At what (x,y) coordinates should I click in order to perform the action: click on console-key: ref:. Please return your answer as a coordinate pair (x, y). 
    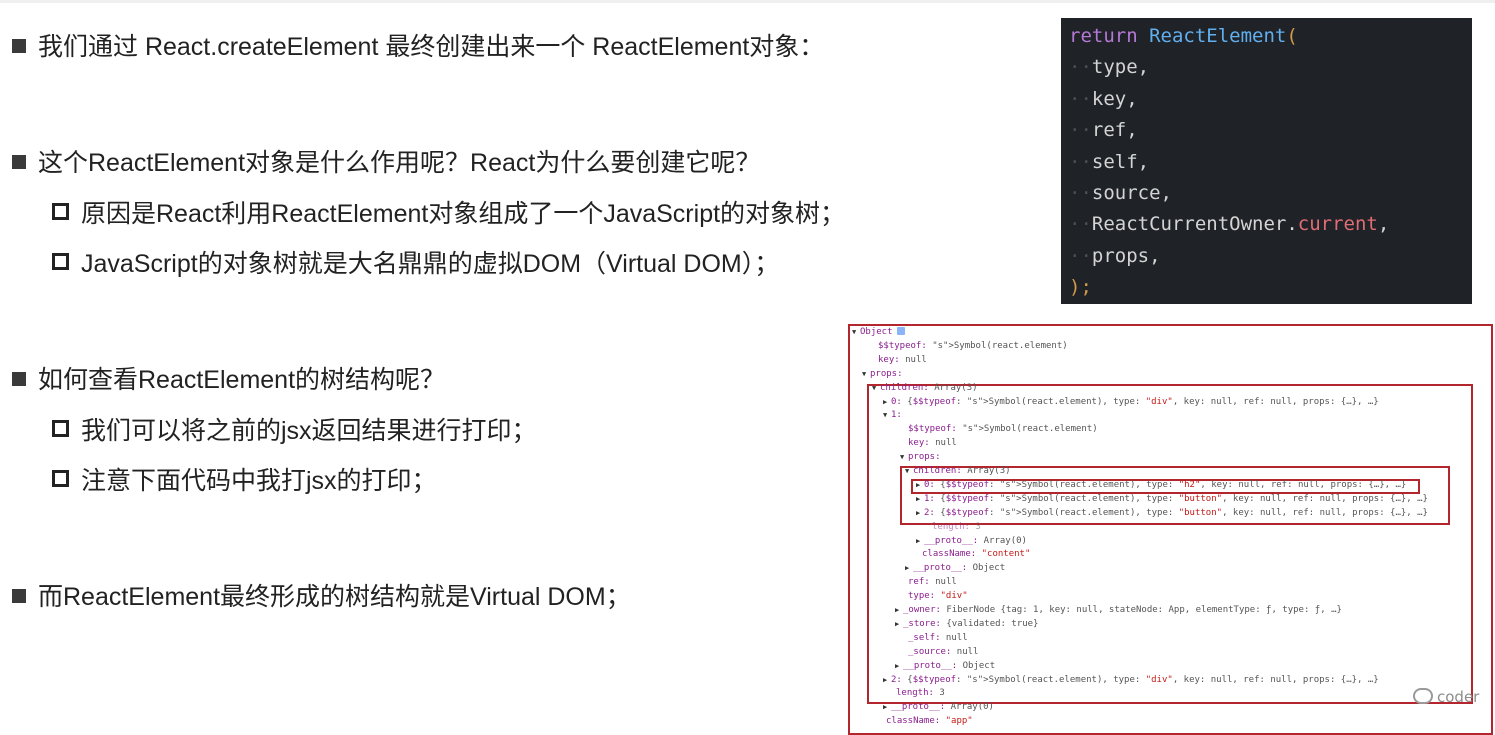
    Looking at the image, I should click on (919, 582).